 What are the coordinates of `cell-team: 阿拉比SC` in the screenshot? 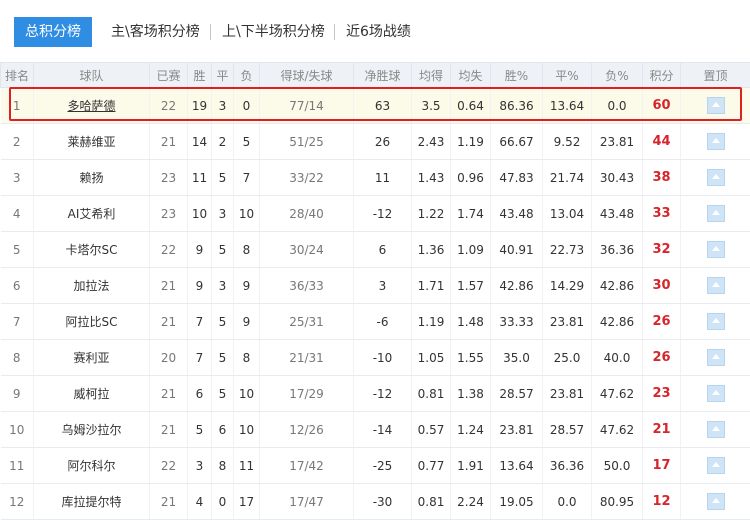 It's located at (92, 322).